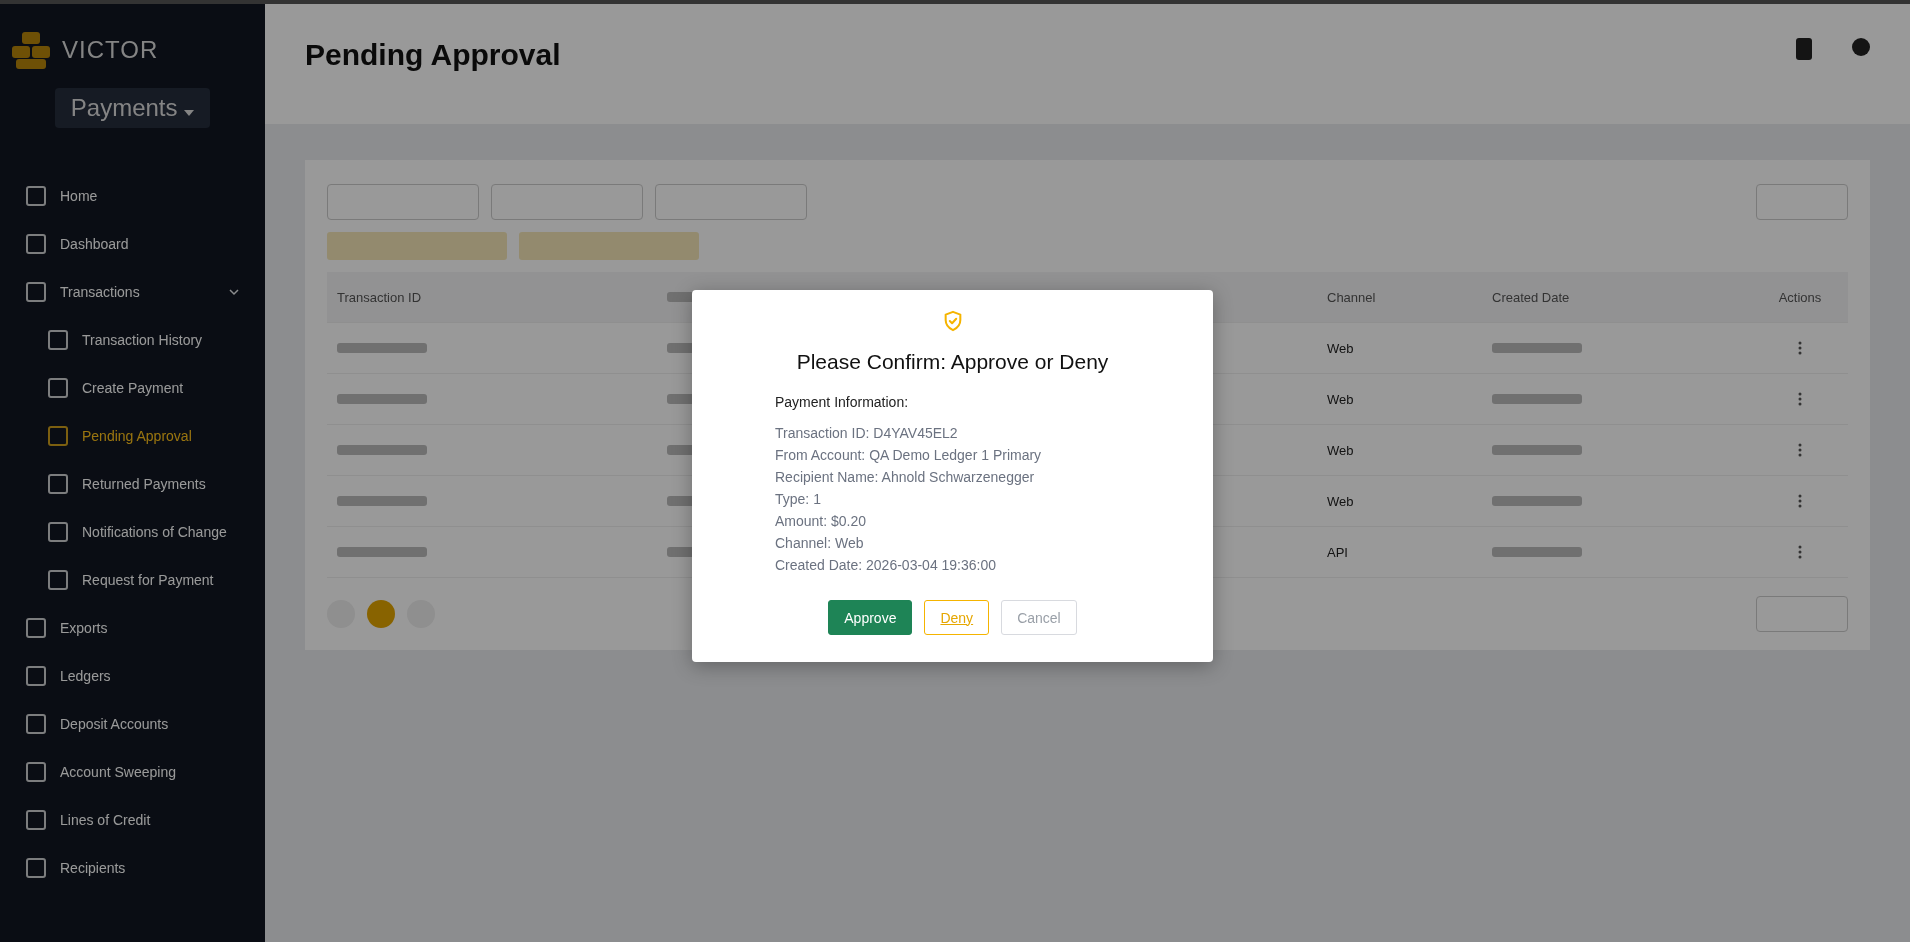  Describe the element at coordinates (1531, 297) in the screenshot. I see `column-header: Created Date` at that location.